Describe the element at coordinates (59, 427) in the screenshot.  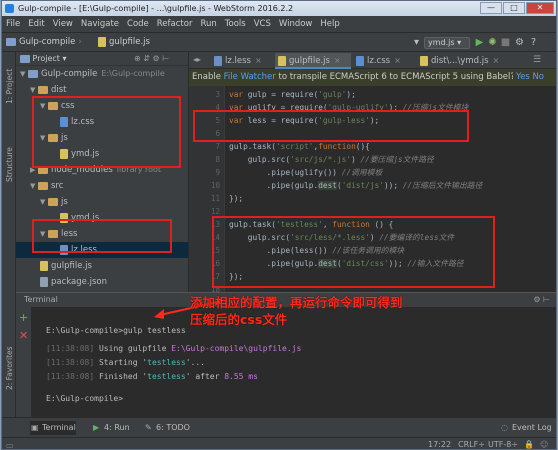
I see `tool-tab-label: Terminal` at that location.